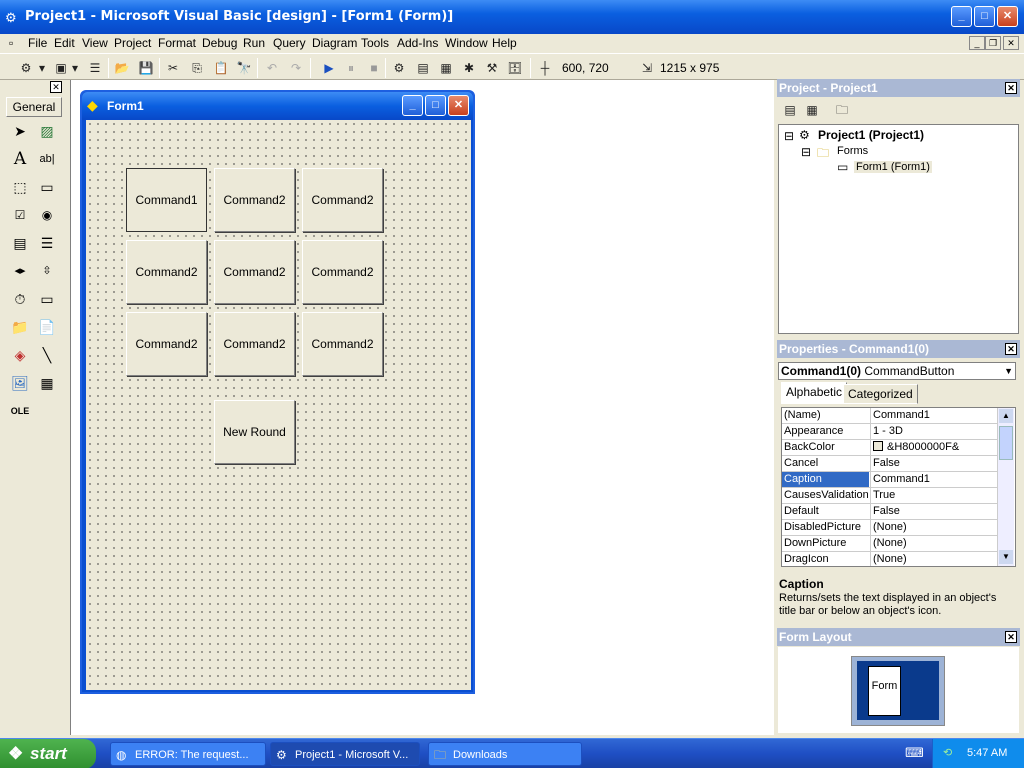 The height and width of the screenshot is (768, 1024). Describe the element at coordinates (1006, 557) in the screenshot. I see `scroll-down-icon: ▼` at that location.